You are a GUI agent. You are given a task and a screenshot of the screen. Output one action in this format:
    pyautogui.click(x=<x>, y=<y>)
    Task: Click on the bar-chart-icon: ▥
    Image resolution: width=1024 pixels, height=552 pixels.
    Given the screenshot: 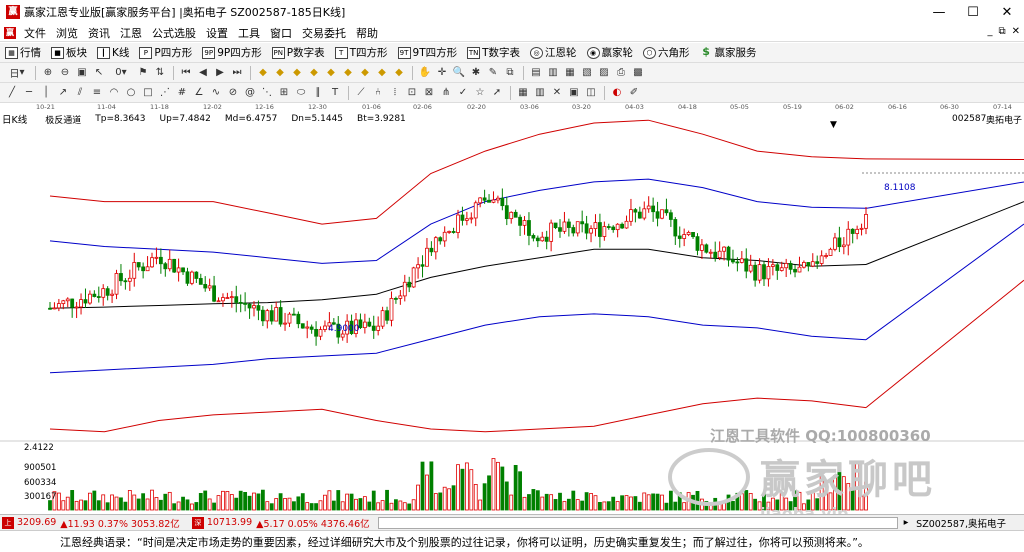 What is the action you would take?
    pyautogui.click(x=553, y=73)
    